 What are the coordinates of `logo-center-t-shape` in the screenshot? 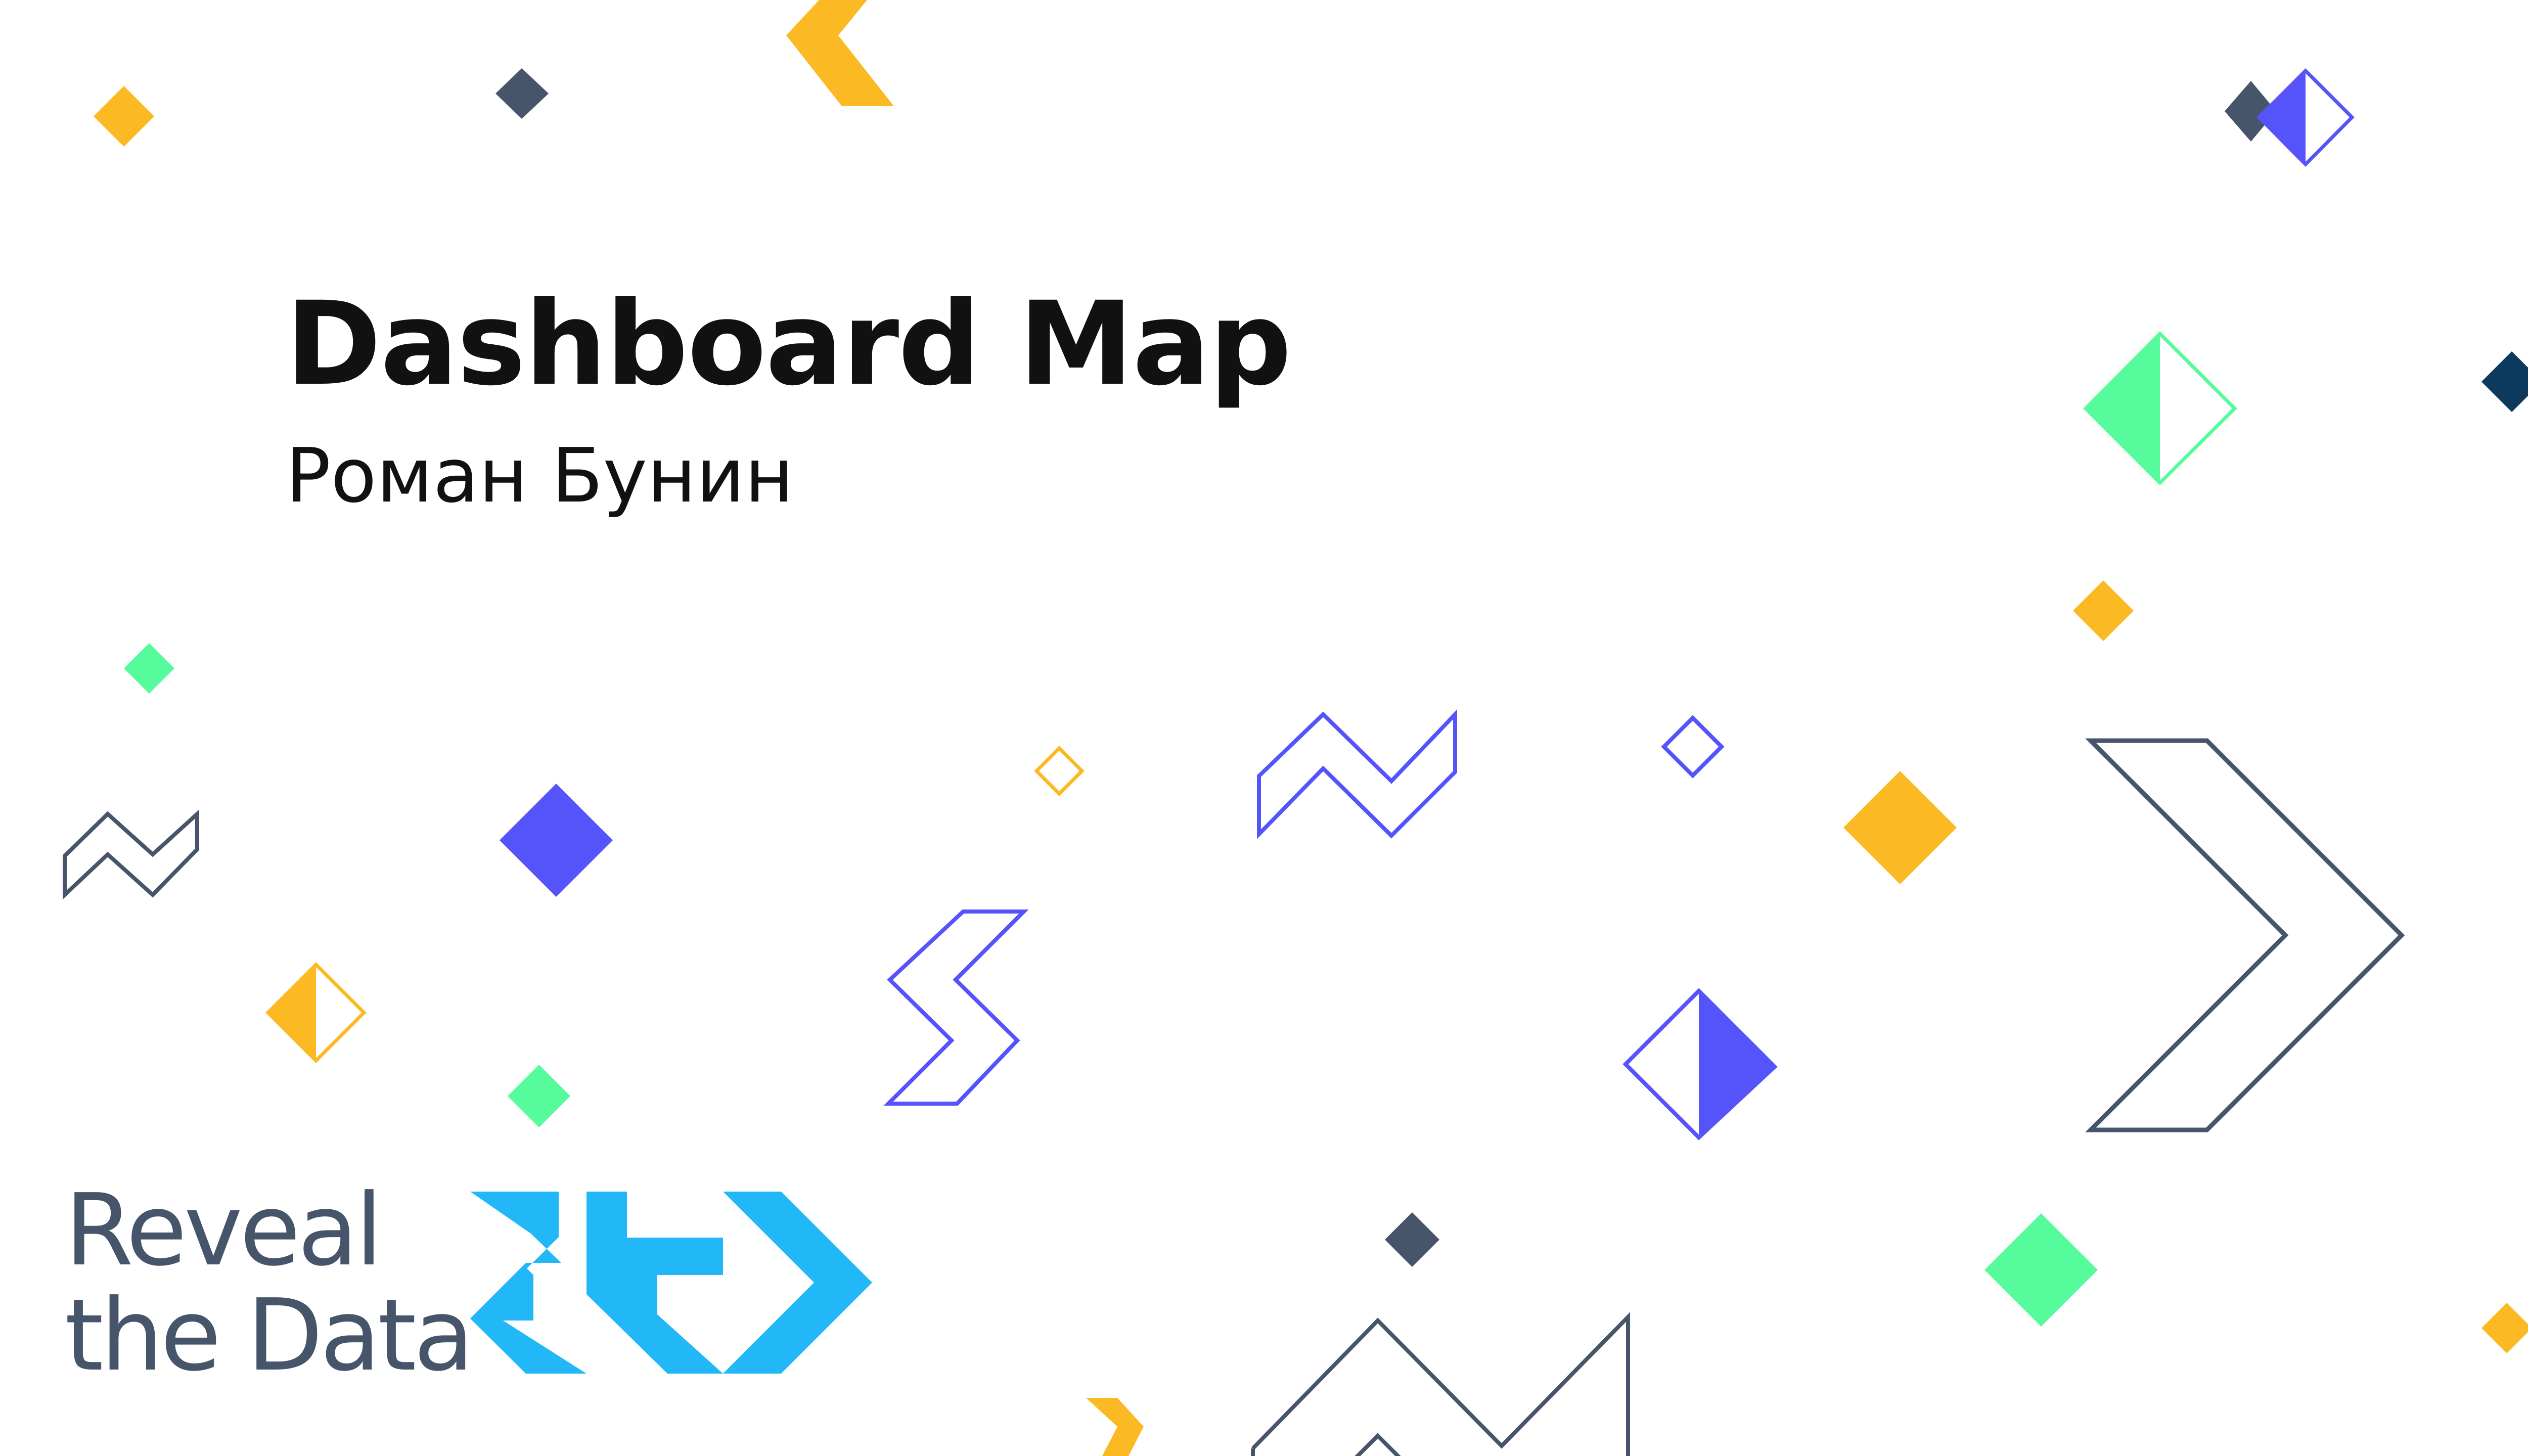 It's located at (655, 1283).